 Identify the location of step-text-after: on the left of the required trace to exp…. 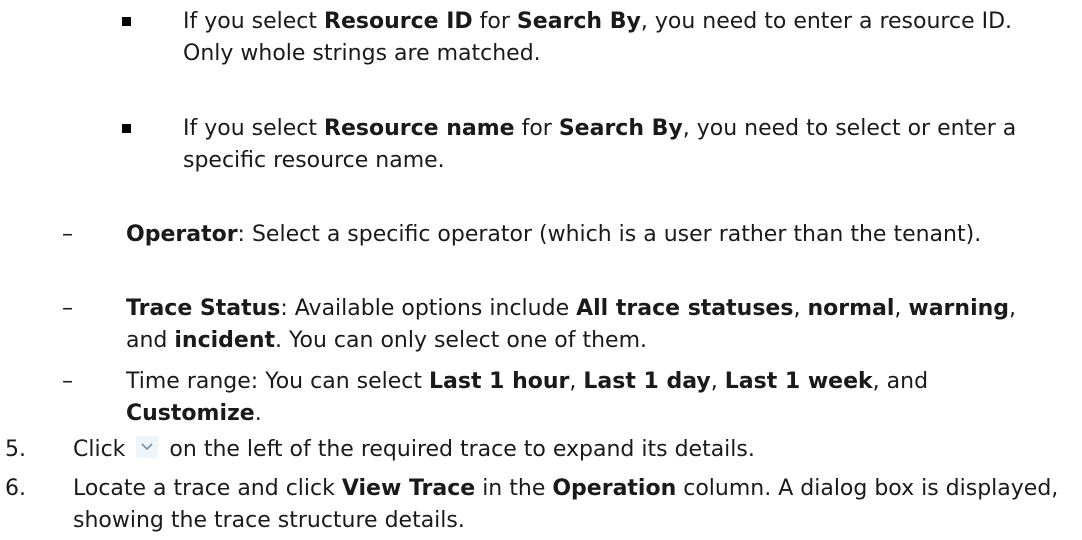
(462, 449).